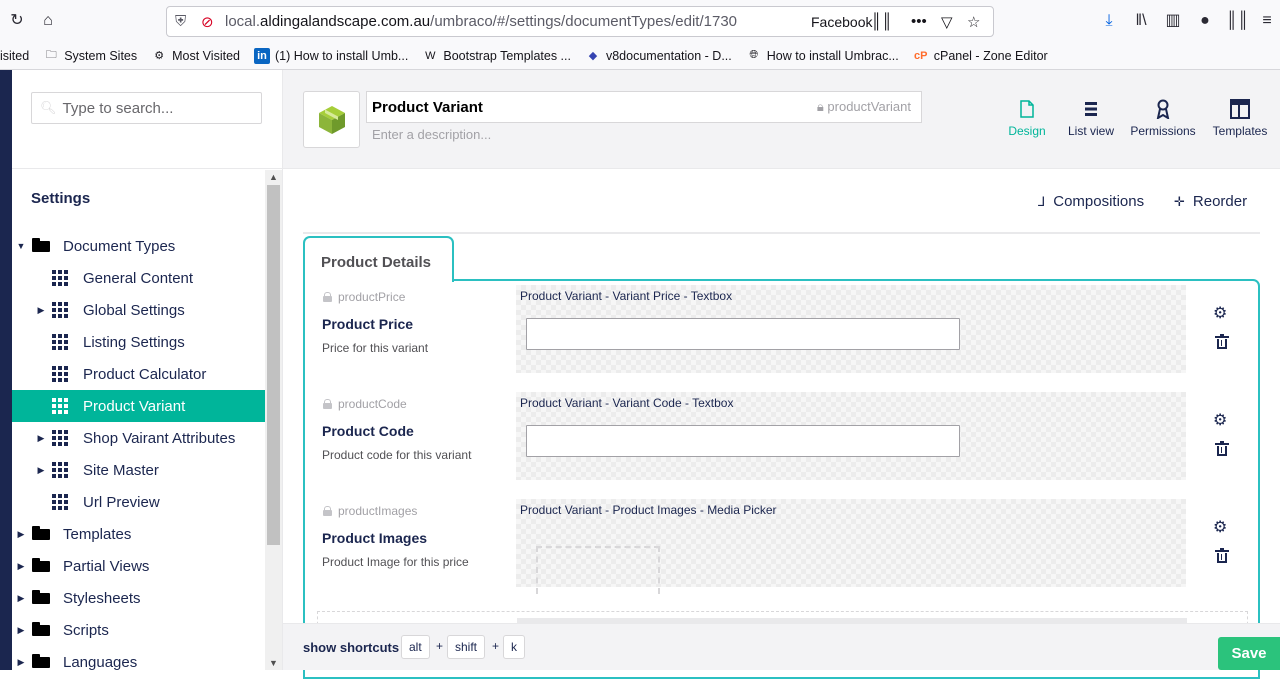 This screenshot has height=679, width=1280. I want to click on package-icon, so click(331, 119).